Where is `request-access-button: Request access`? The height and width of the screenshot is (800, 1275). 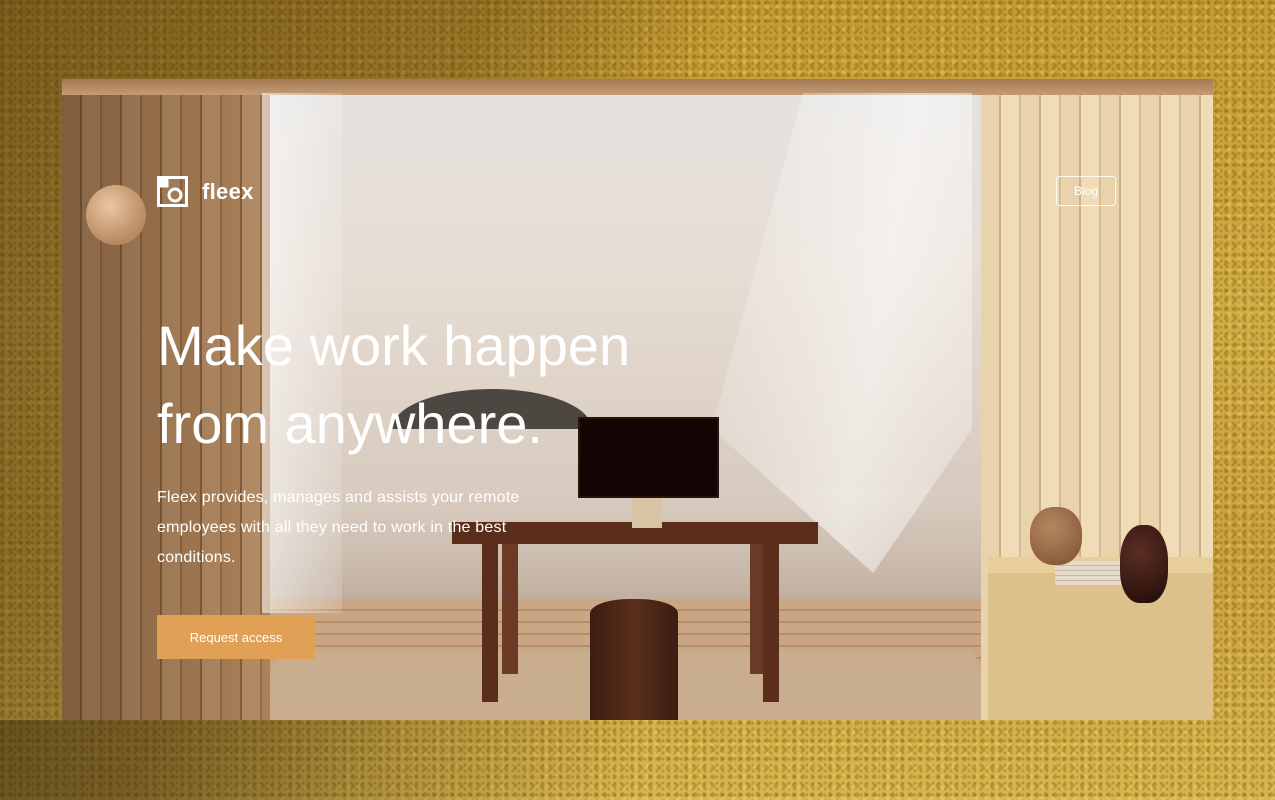
request-access-button: Request access is located at coordinates (236, 637).